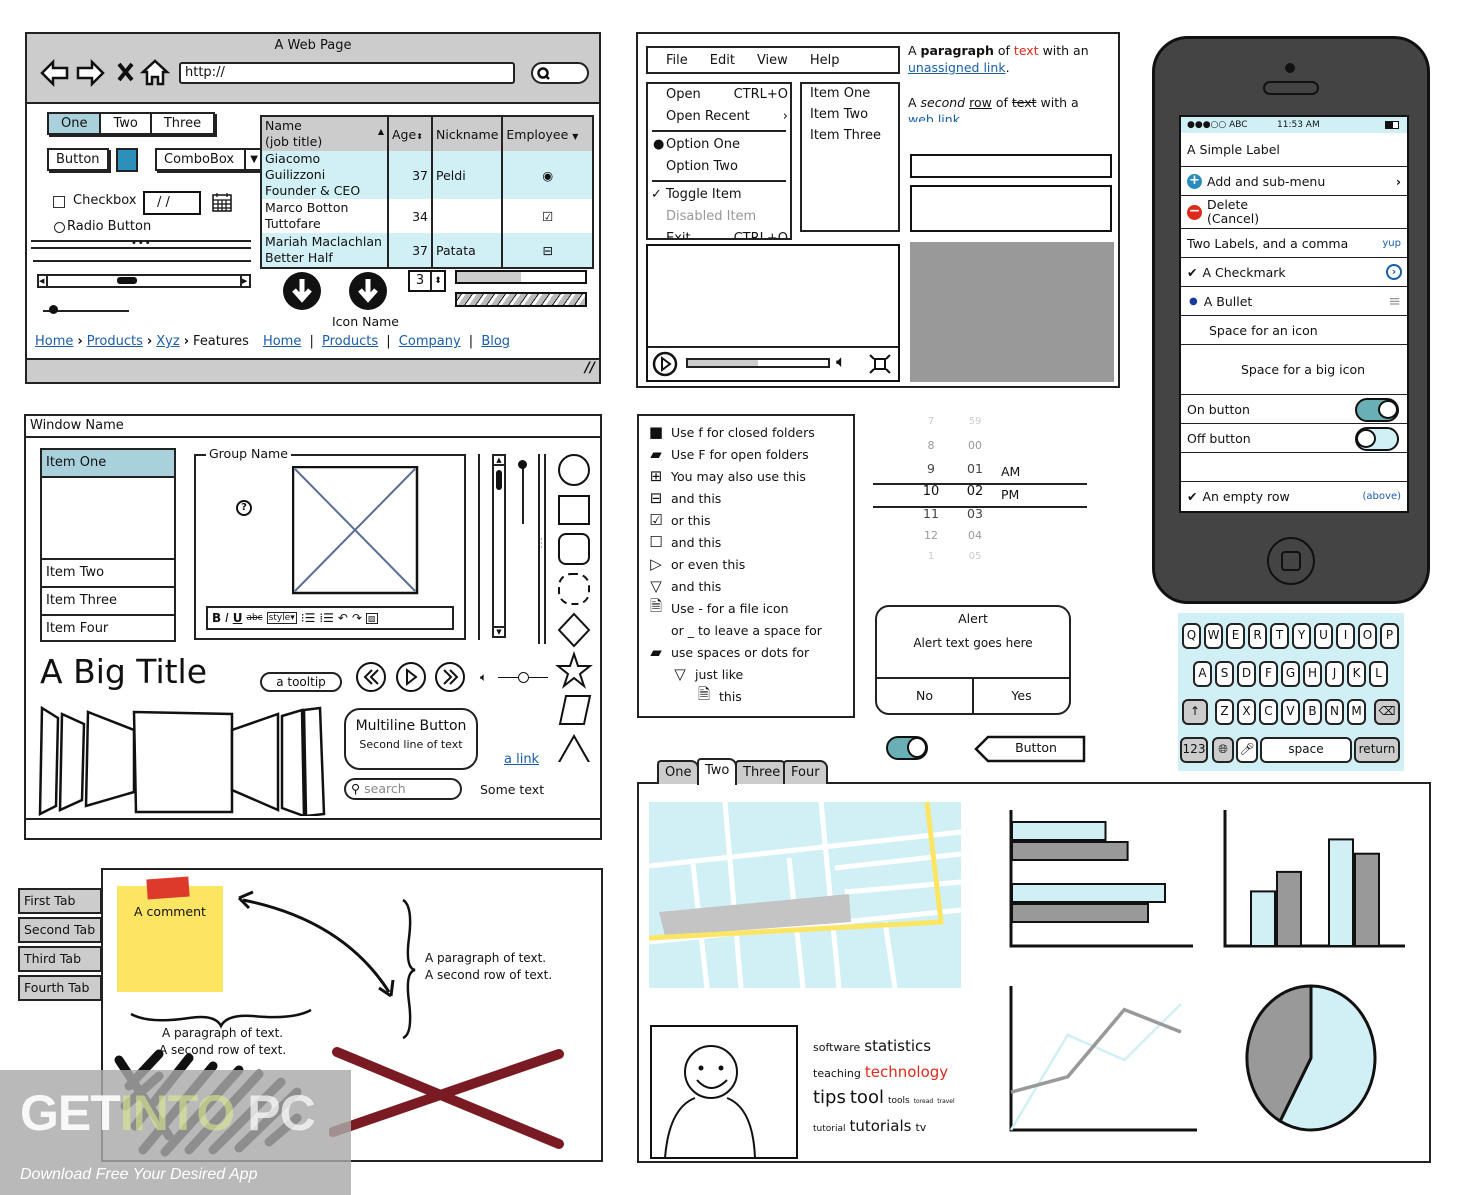  What do you see at coordinates (1378, 674) in the screenshot?
I see `key-l: L` at bounding box center [1378, 674].